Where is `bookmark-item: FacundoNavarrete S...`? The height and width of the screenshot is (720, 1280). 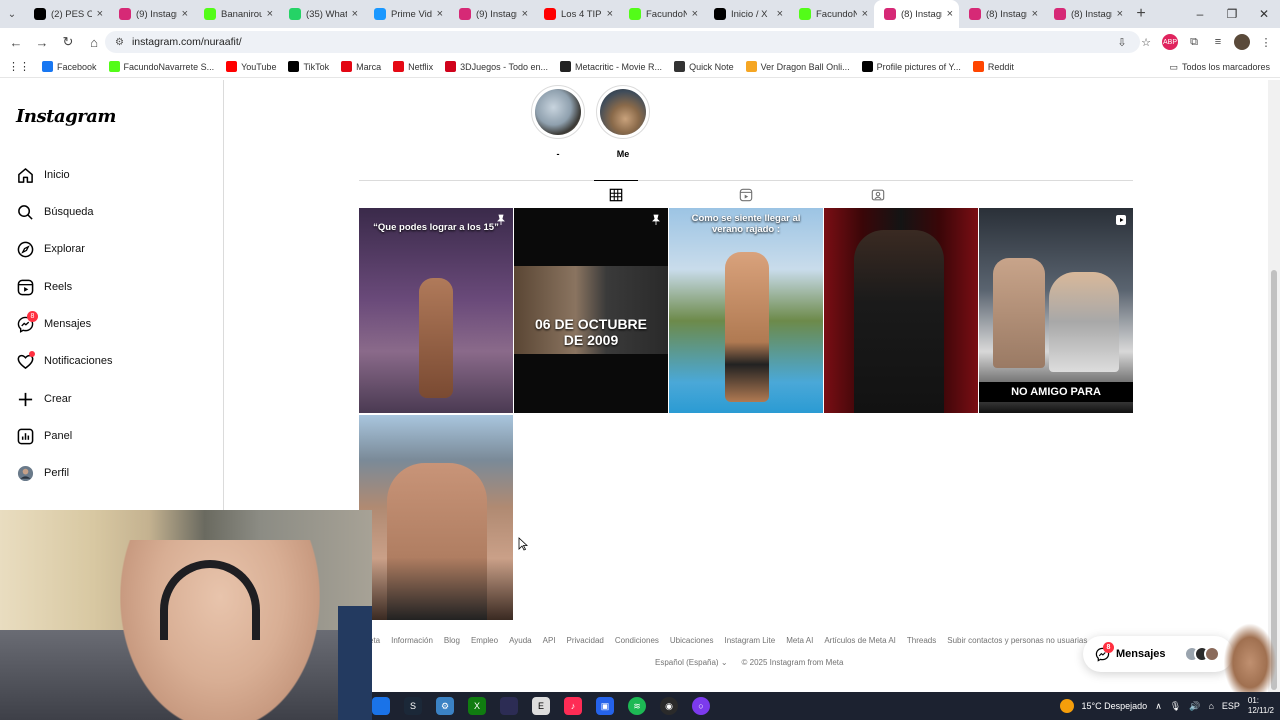 bookmark-item: FacundoNavarrete S... is located at coordinates (161, 66).